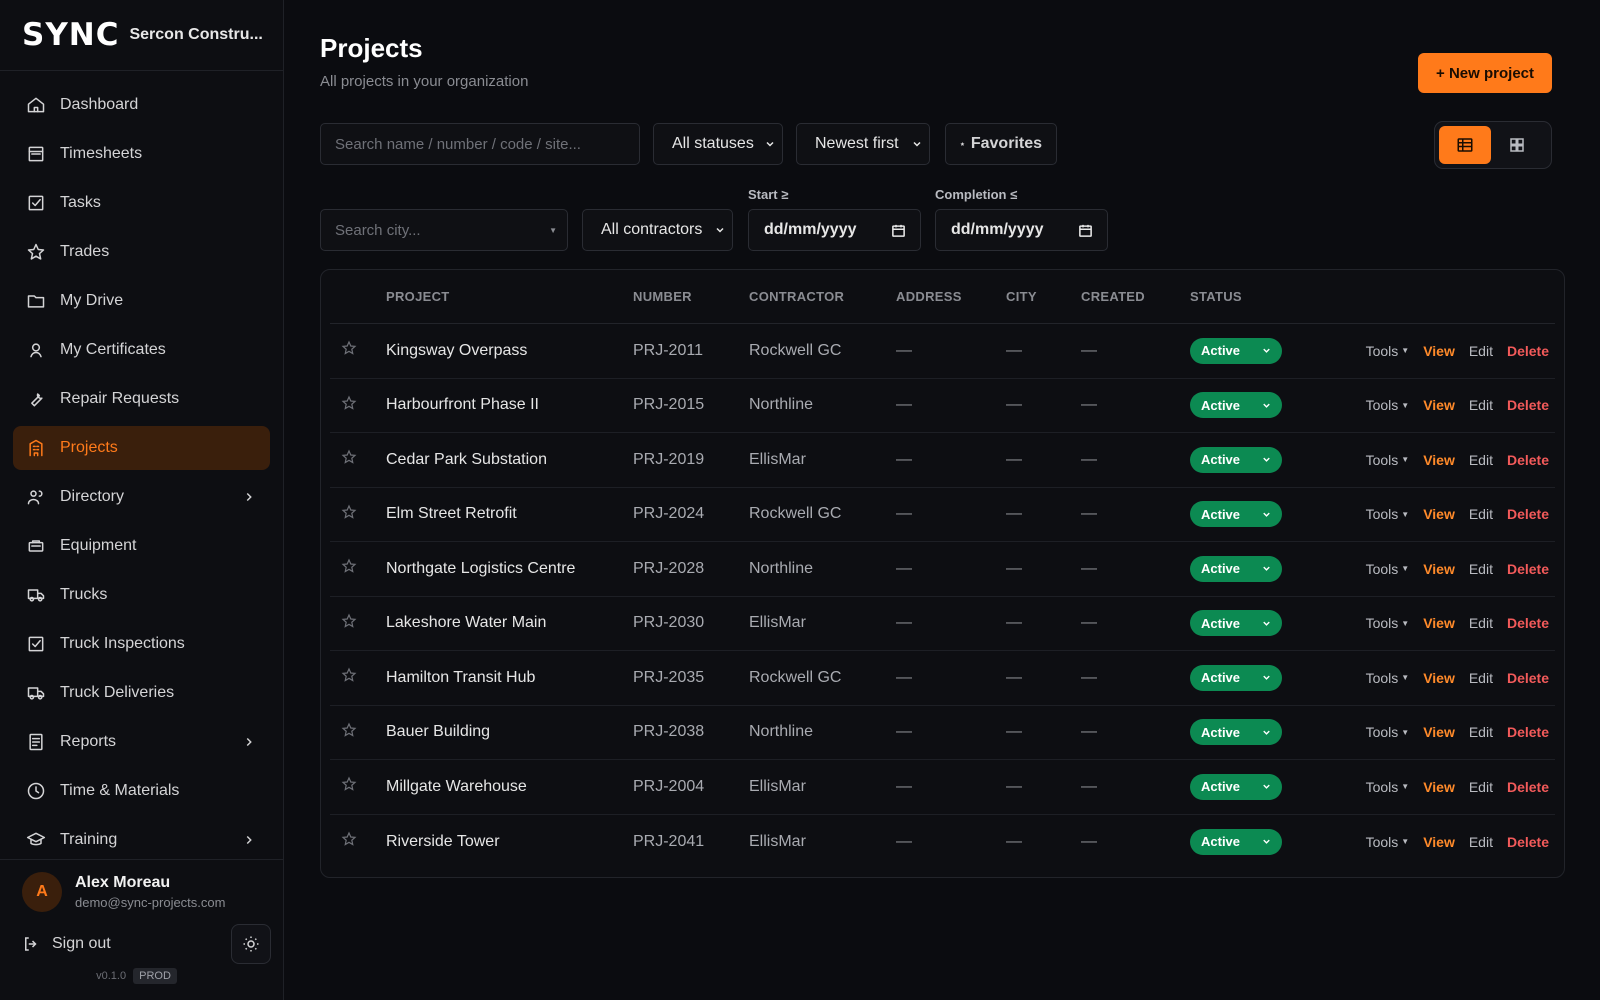  Describe the element at coordinates (1465, 145) in the screenshot. I see `table-view-button` at that location.